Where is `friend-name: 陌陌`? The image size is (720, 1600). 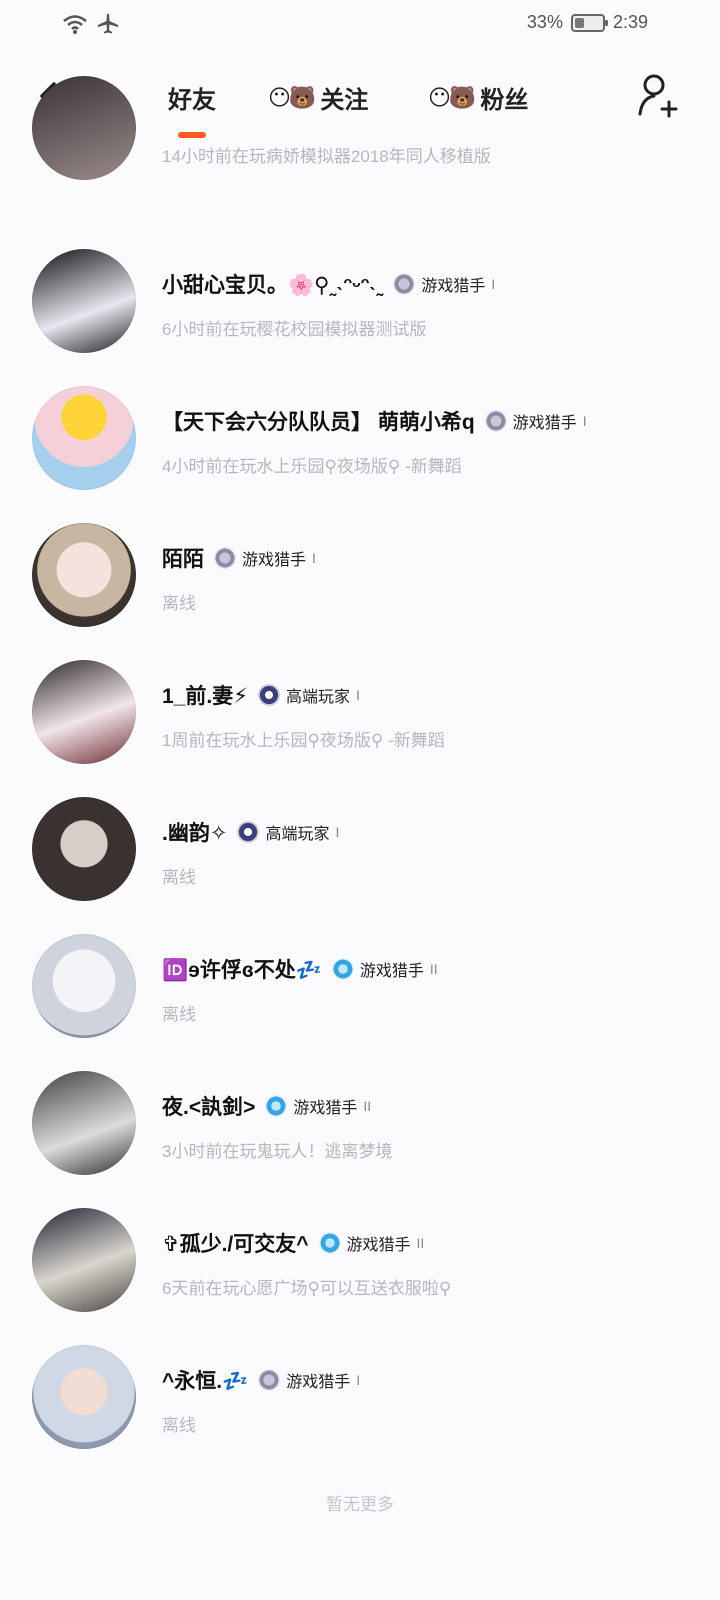 friend-name: 陌陌 is located at coordinates (183, 559).